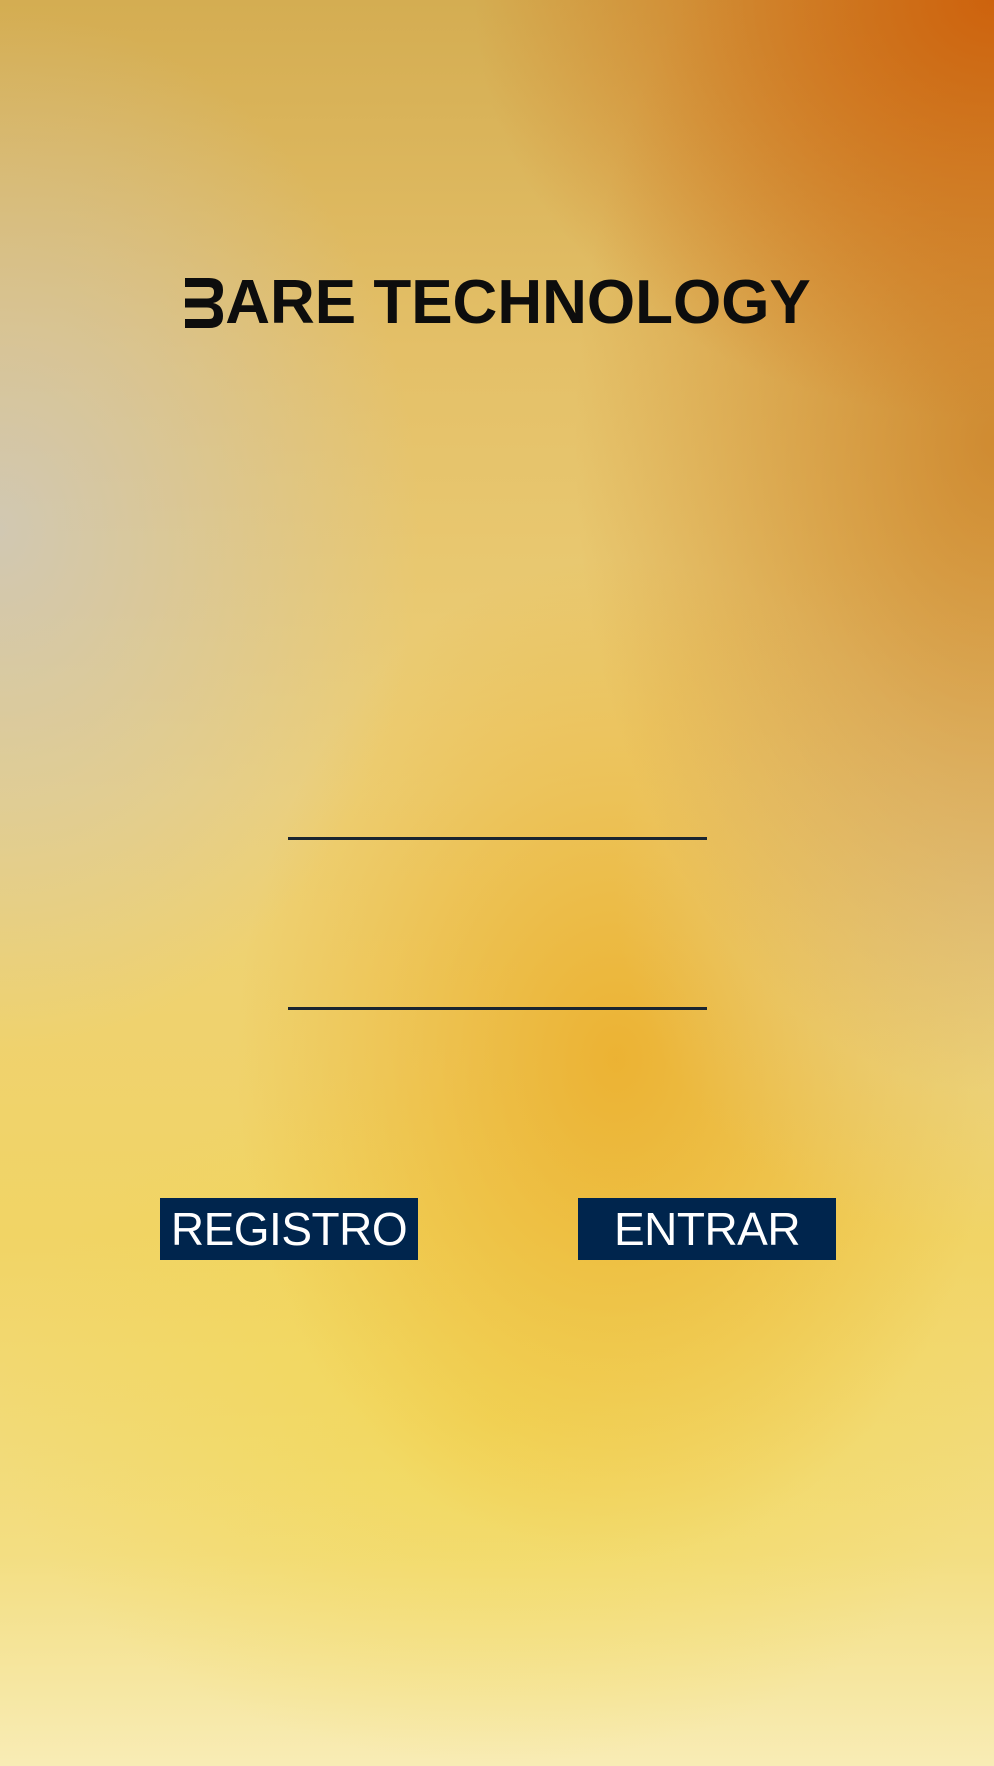 The width and height of the screenshot is (994, 1766). Describe the element at coordinates (289, 1229) in the screenshot. I see `register-button: REGISTRO` at that location.